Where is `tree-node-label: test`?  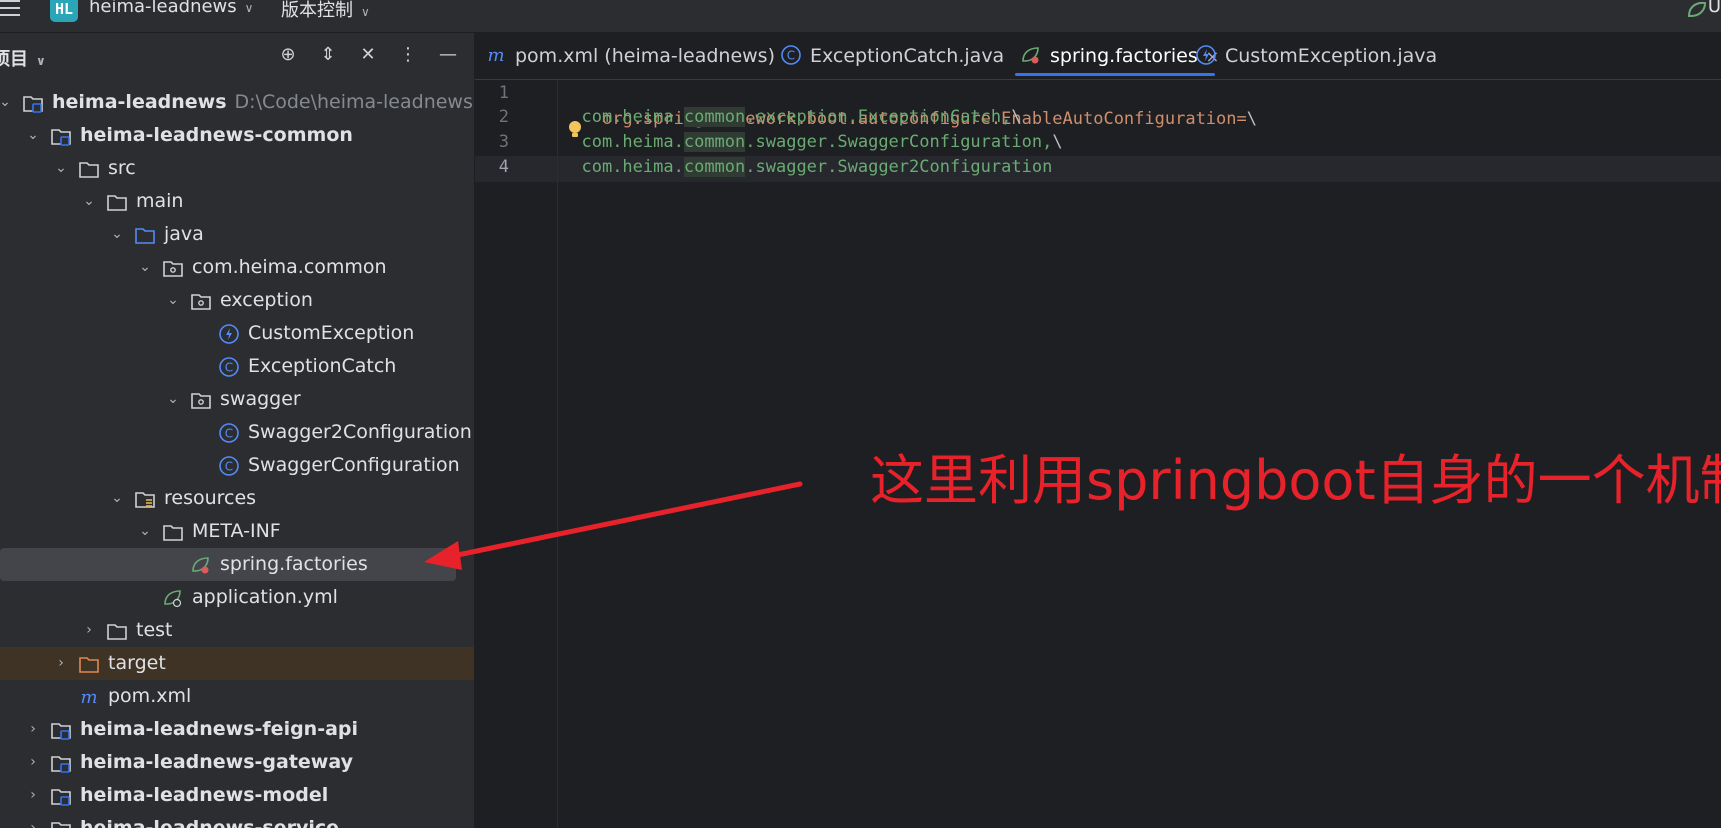
tree-node-label: test is located at coordinates (154, 630).